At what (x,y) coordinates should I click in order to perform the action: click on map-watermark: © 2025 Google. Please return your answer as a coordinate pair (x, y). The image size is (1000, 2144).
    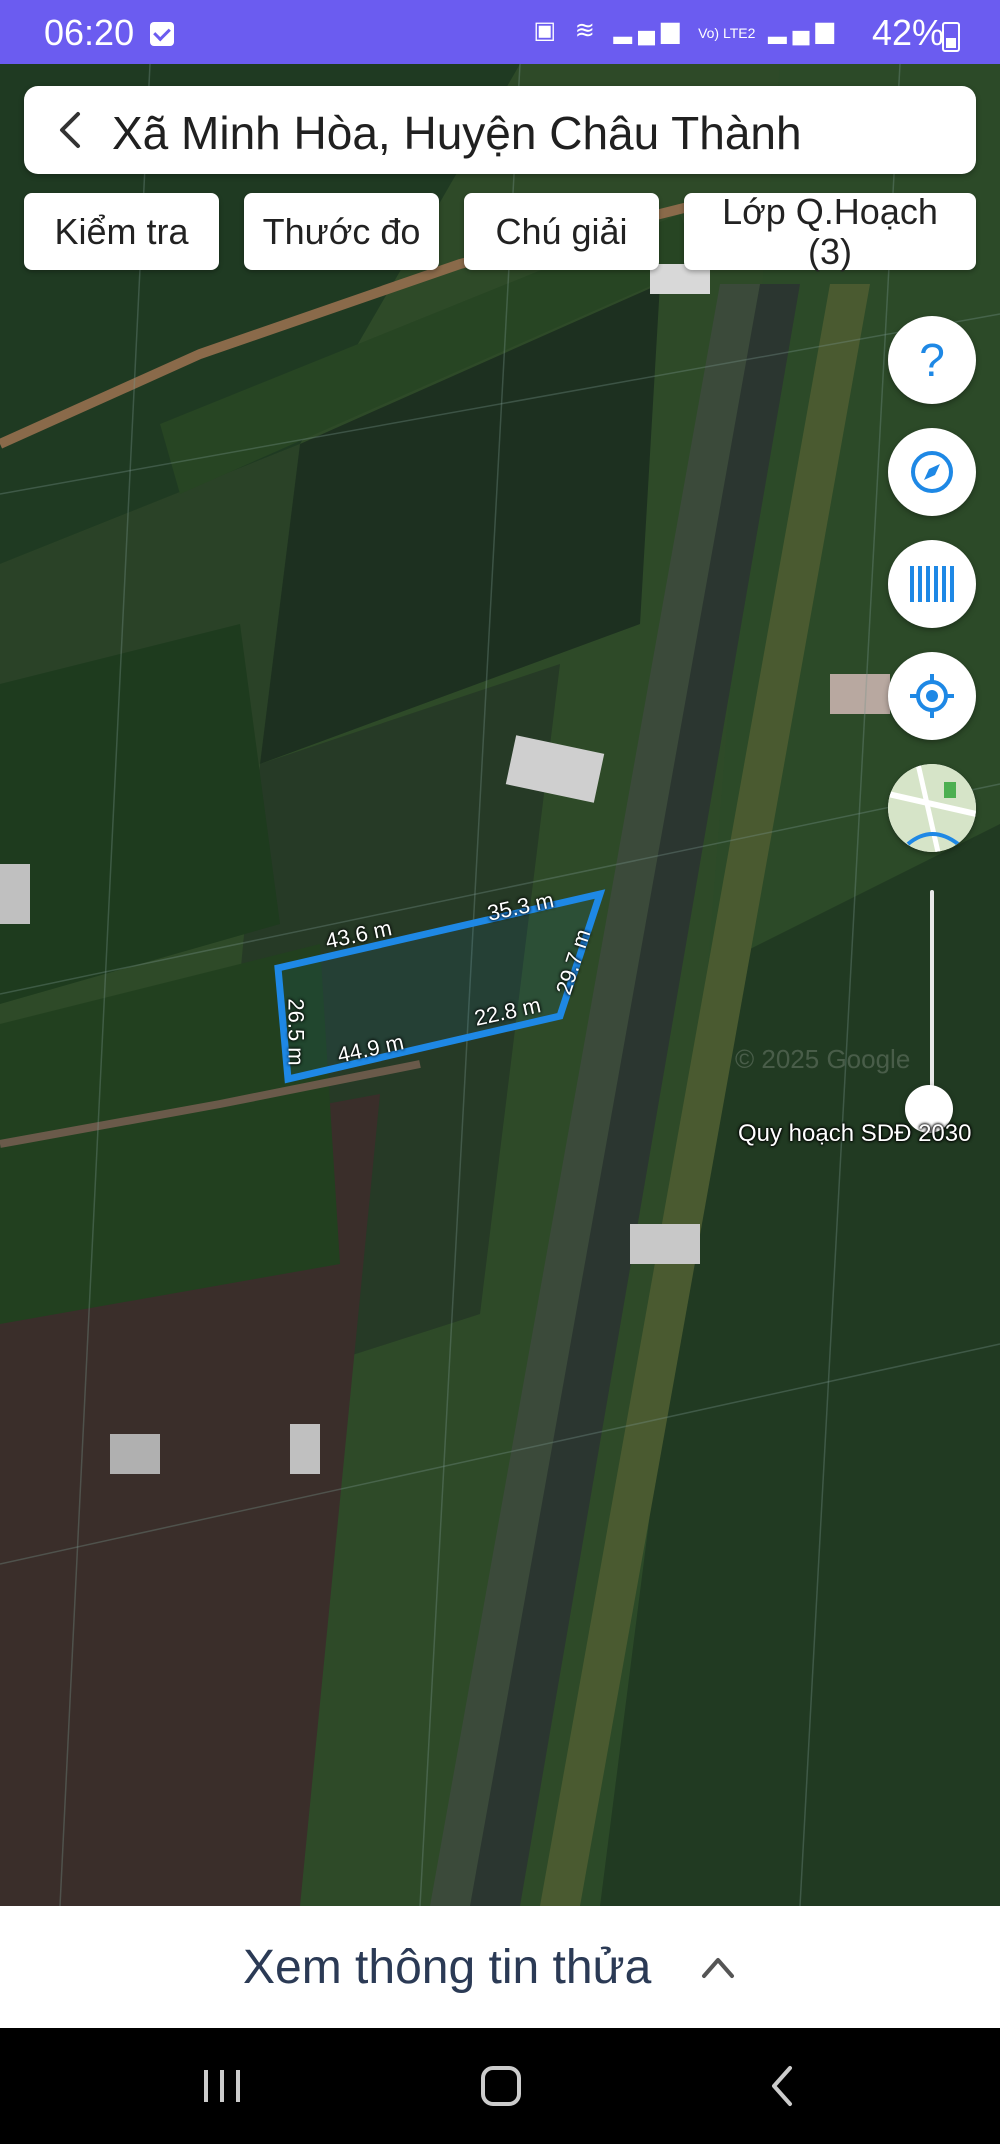
    Looking at the image, I should click on (823, 1059).